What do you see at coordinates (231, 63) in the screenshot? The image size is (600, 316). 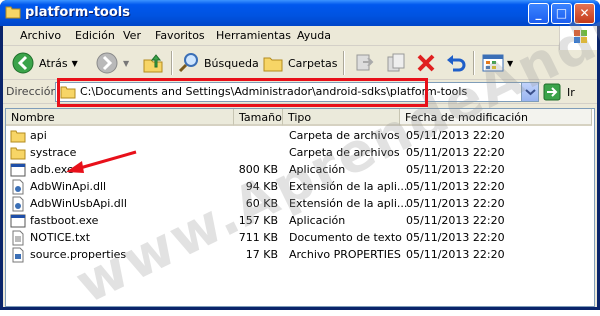 I see `search-label: Búsqueda` at bounding box center [231, 63].